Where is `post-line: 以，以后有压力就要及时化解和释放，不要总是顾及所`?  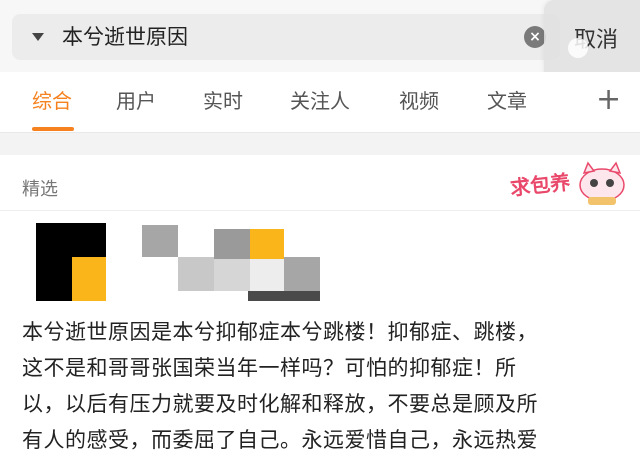 post-line: 以，以后有压力就要及时化解和释放，不要总是顾及所 is located at coordinates (280, 404).